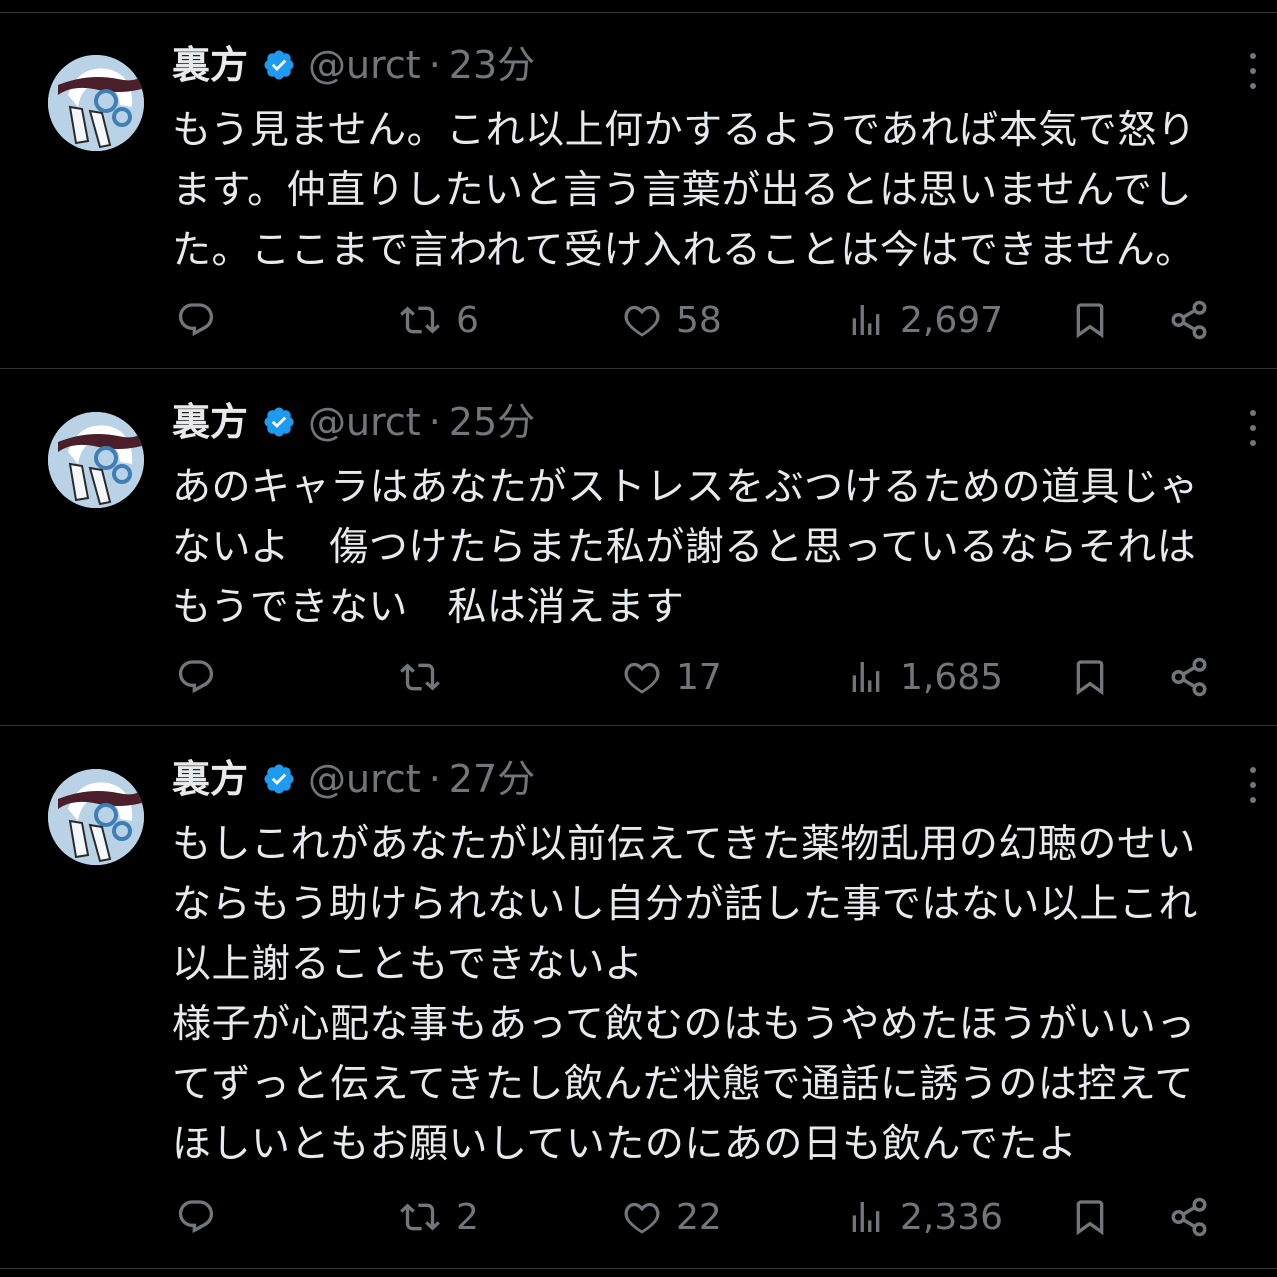  I want to click on views-button: 2,697, so click(924, 320).